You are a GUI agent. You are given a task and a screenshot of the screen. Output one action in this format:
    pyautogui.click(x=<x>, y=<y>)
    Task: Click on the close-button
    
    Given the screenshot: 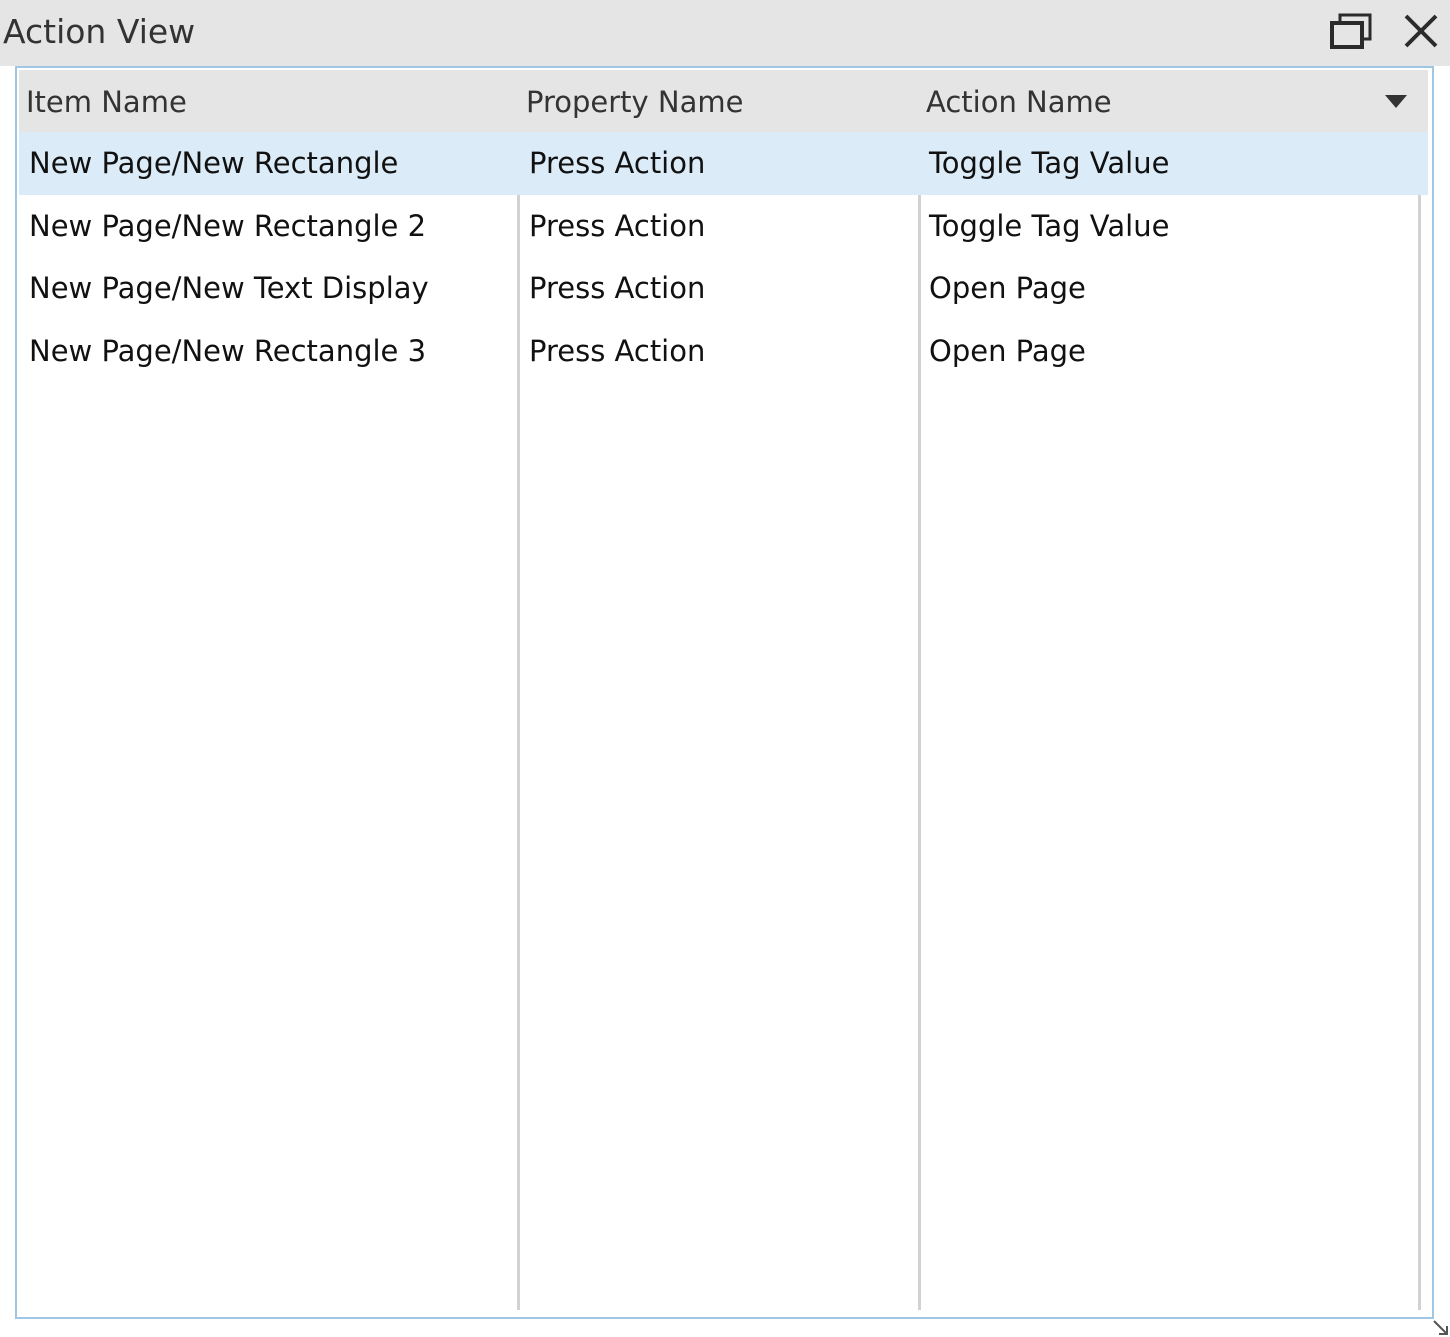 What is the action you would take?
    pyautogui.click(x=1421, y=32)
    